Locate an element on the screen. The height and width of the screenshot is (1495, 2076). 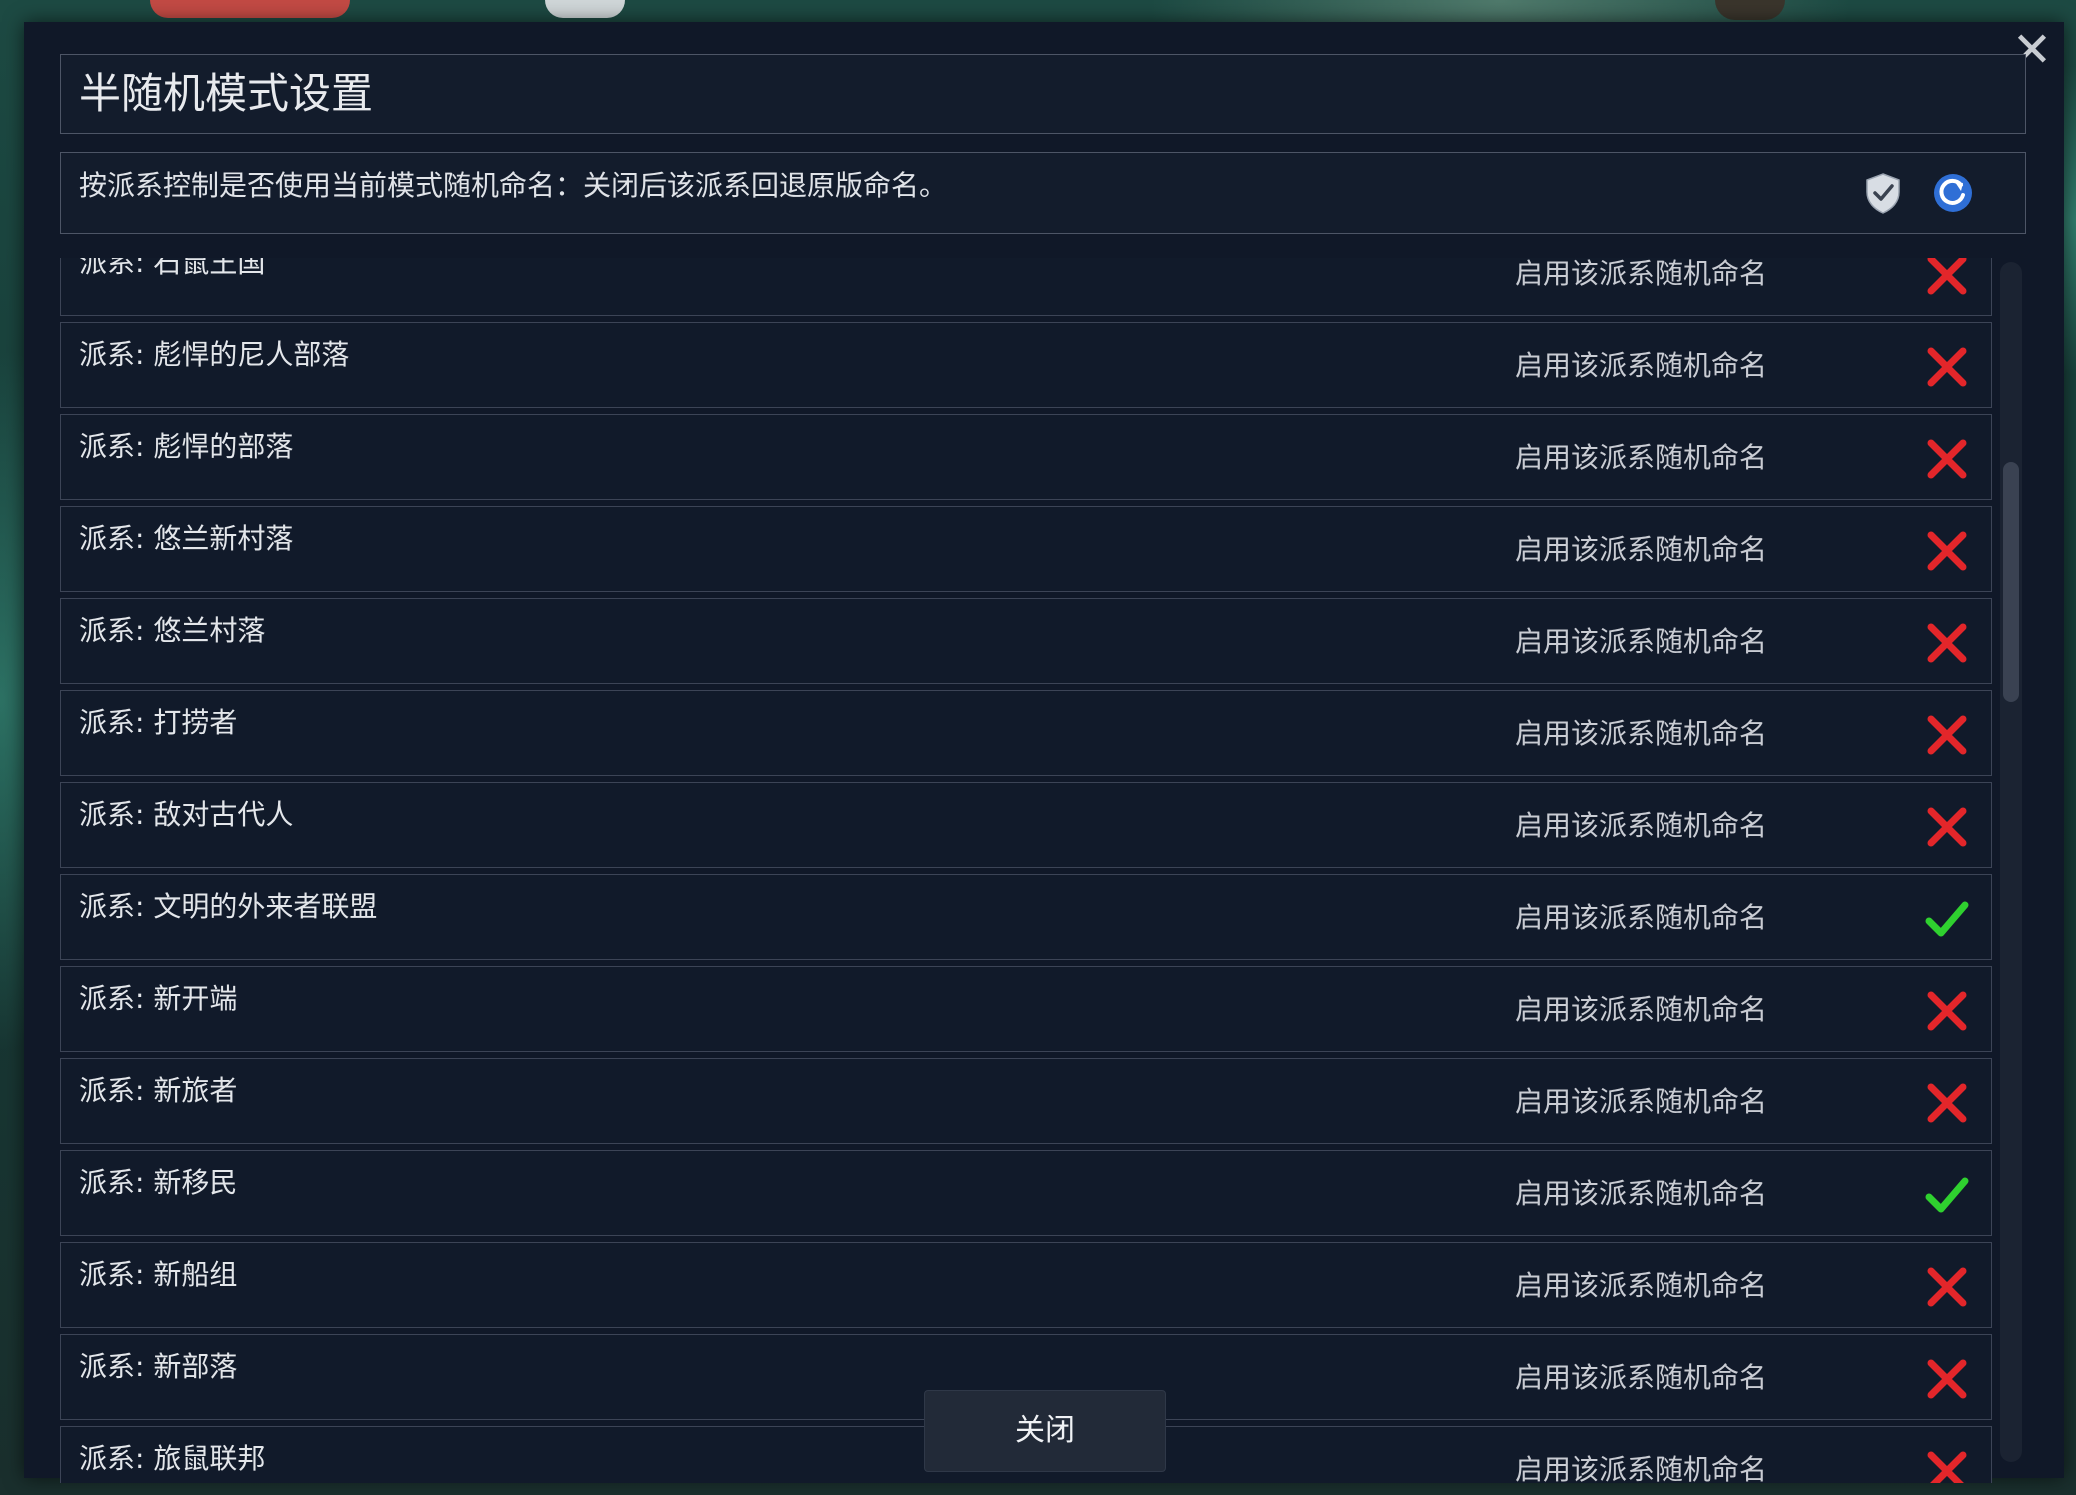
description-text: 按派系控制是否使用当前模式随机命名：关闭后该派系回退原版命名。 is located at coordinates (513, 185).